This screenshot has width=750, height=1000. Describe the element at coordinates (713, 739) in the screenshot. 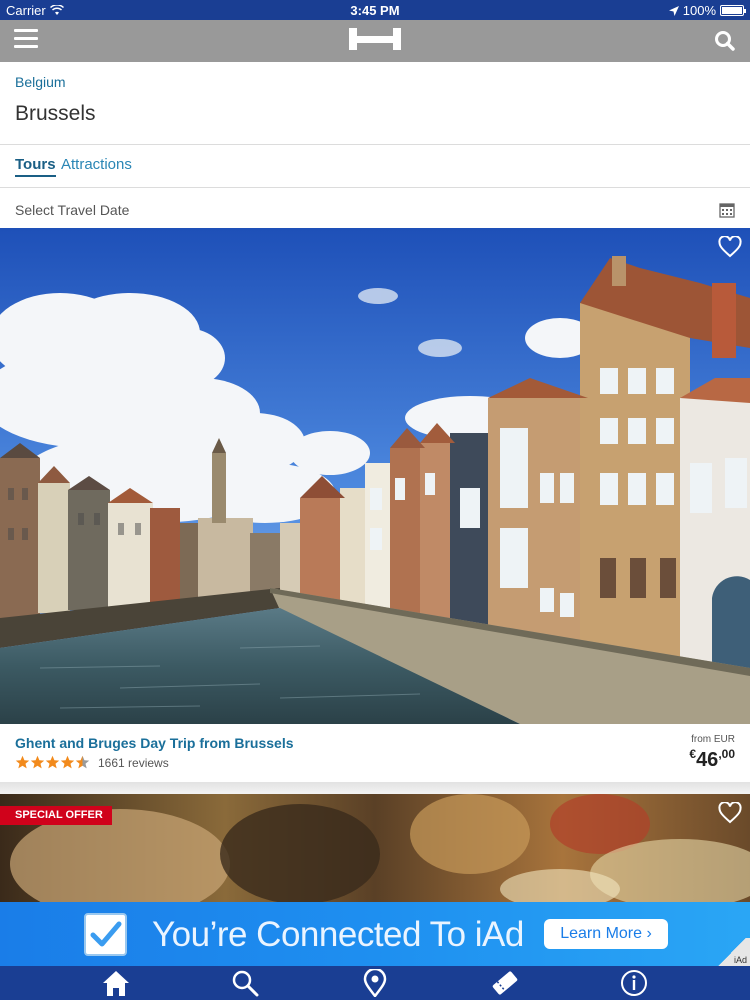

I see `price-from-label: from EUR` at that location.